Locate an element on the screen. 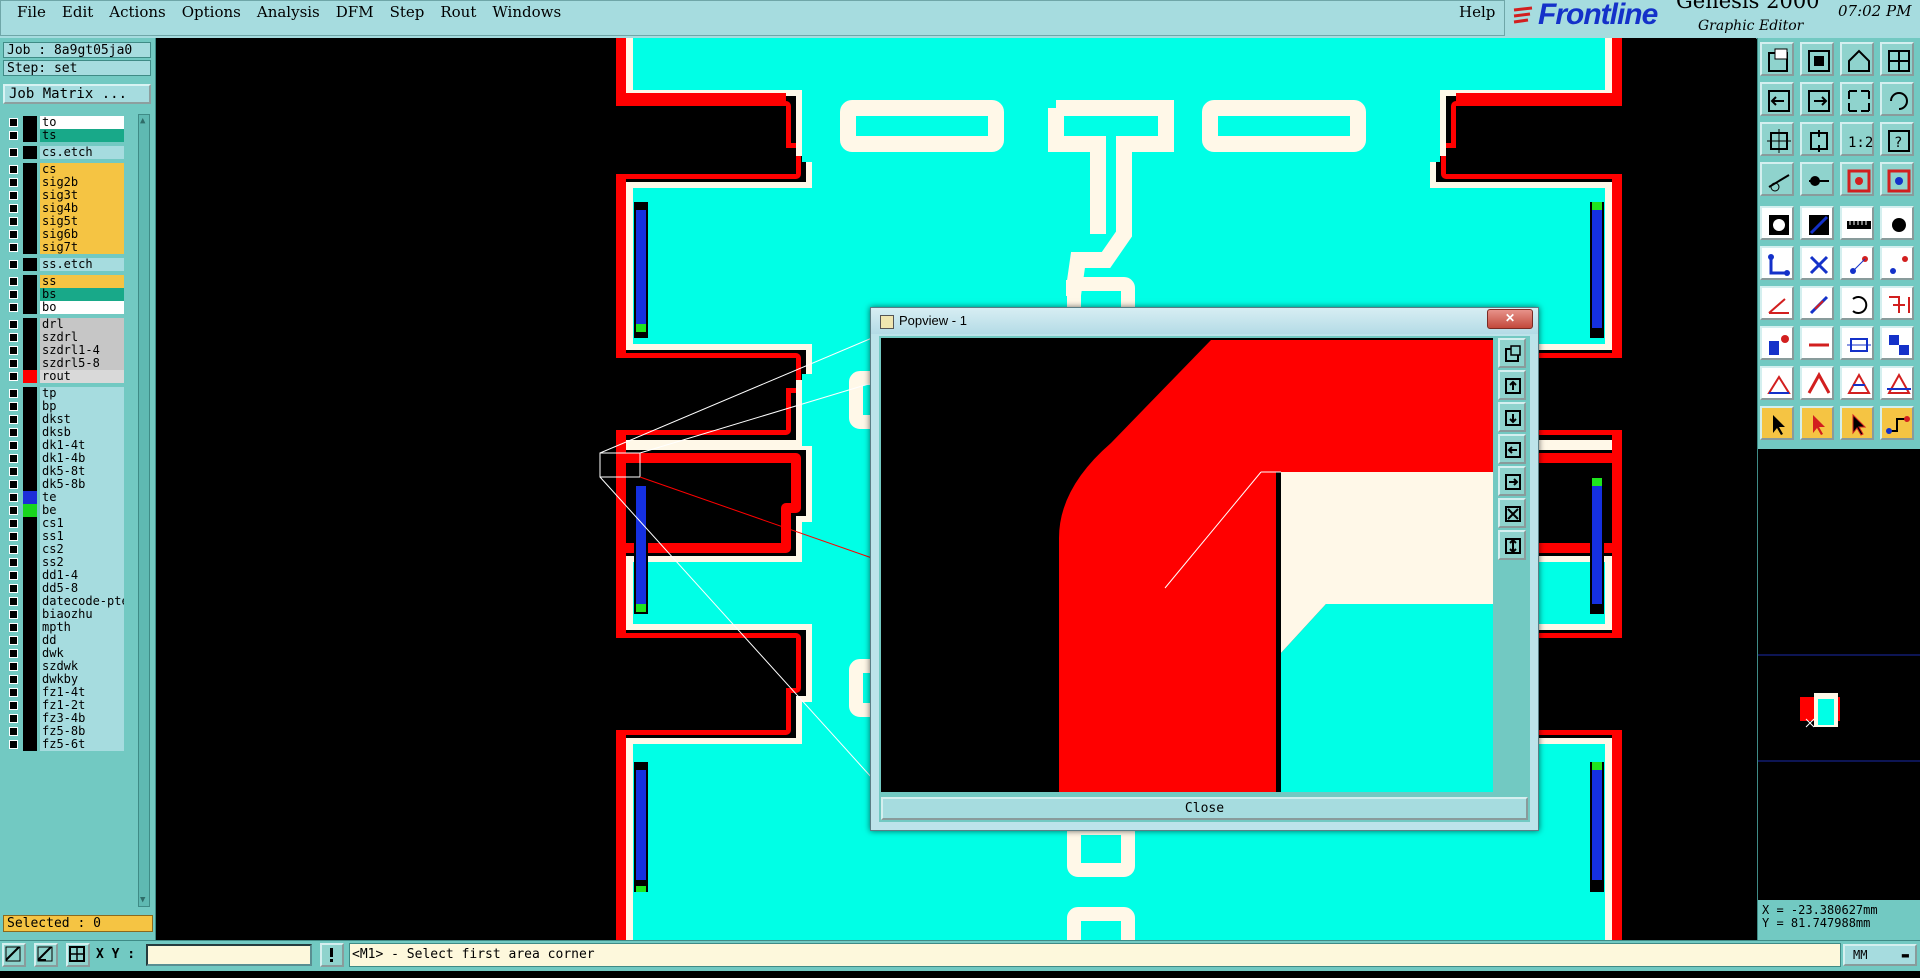 The image size is (1920, 978). layer-label: bs is located at coordinates (82, 294).